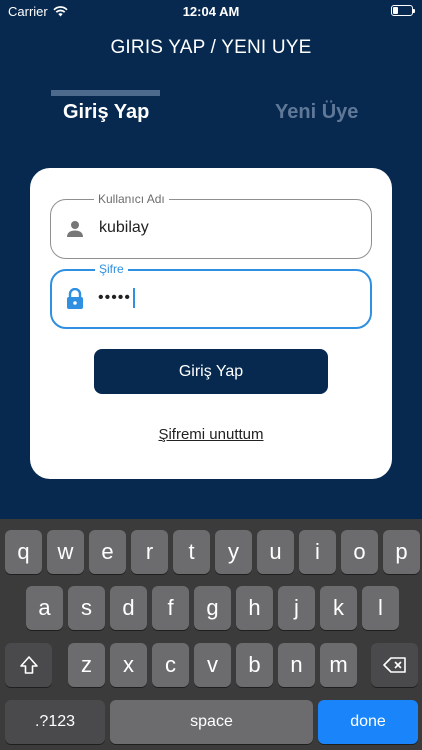 Image resolution: width=422 pixels, height=750 pixels. I want to click on username-label: Kullanıcı Adı, so click(131, 199).